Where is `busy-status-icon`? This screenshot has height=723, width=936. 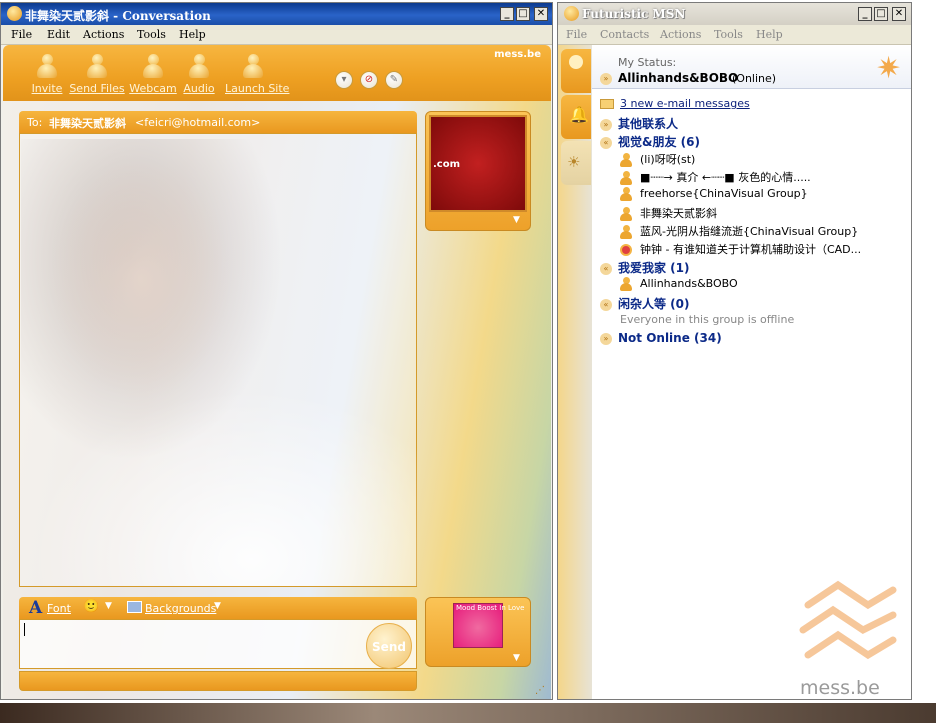
busy-status-icon is located at coordinates (626, 250).